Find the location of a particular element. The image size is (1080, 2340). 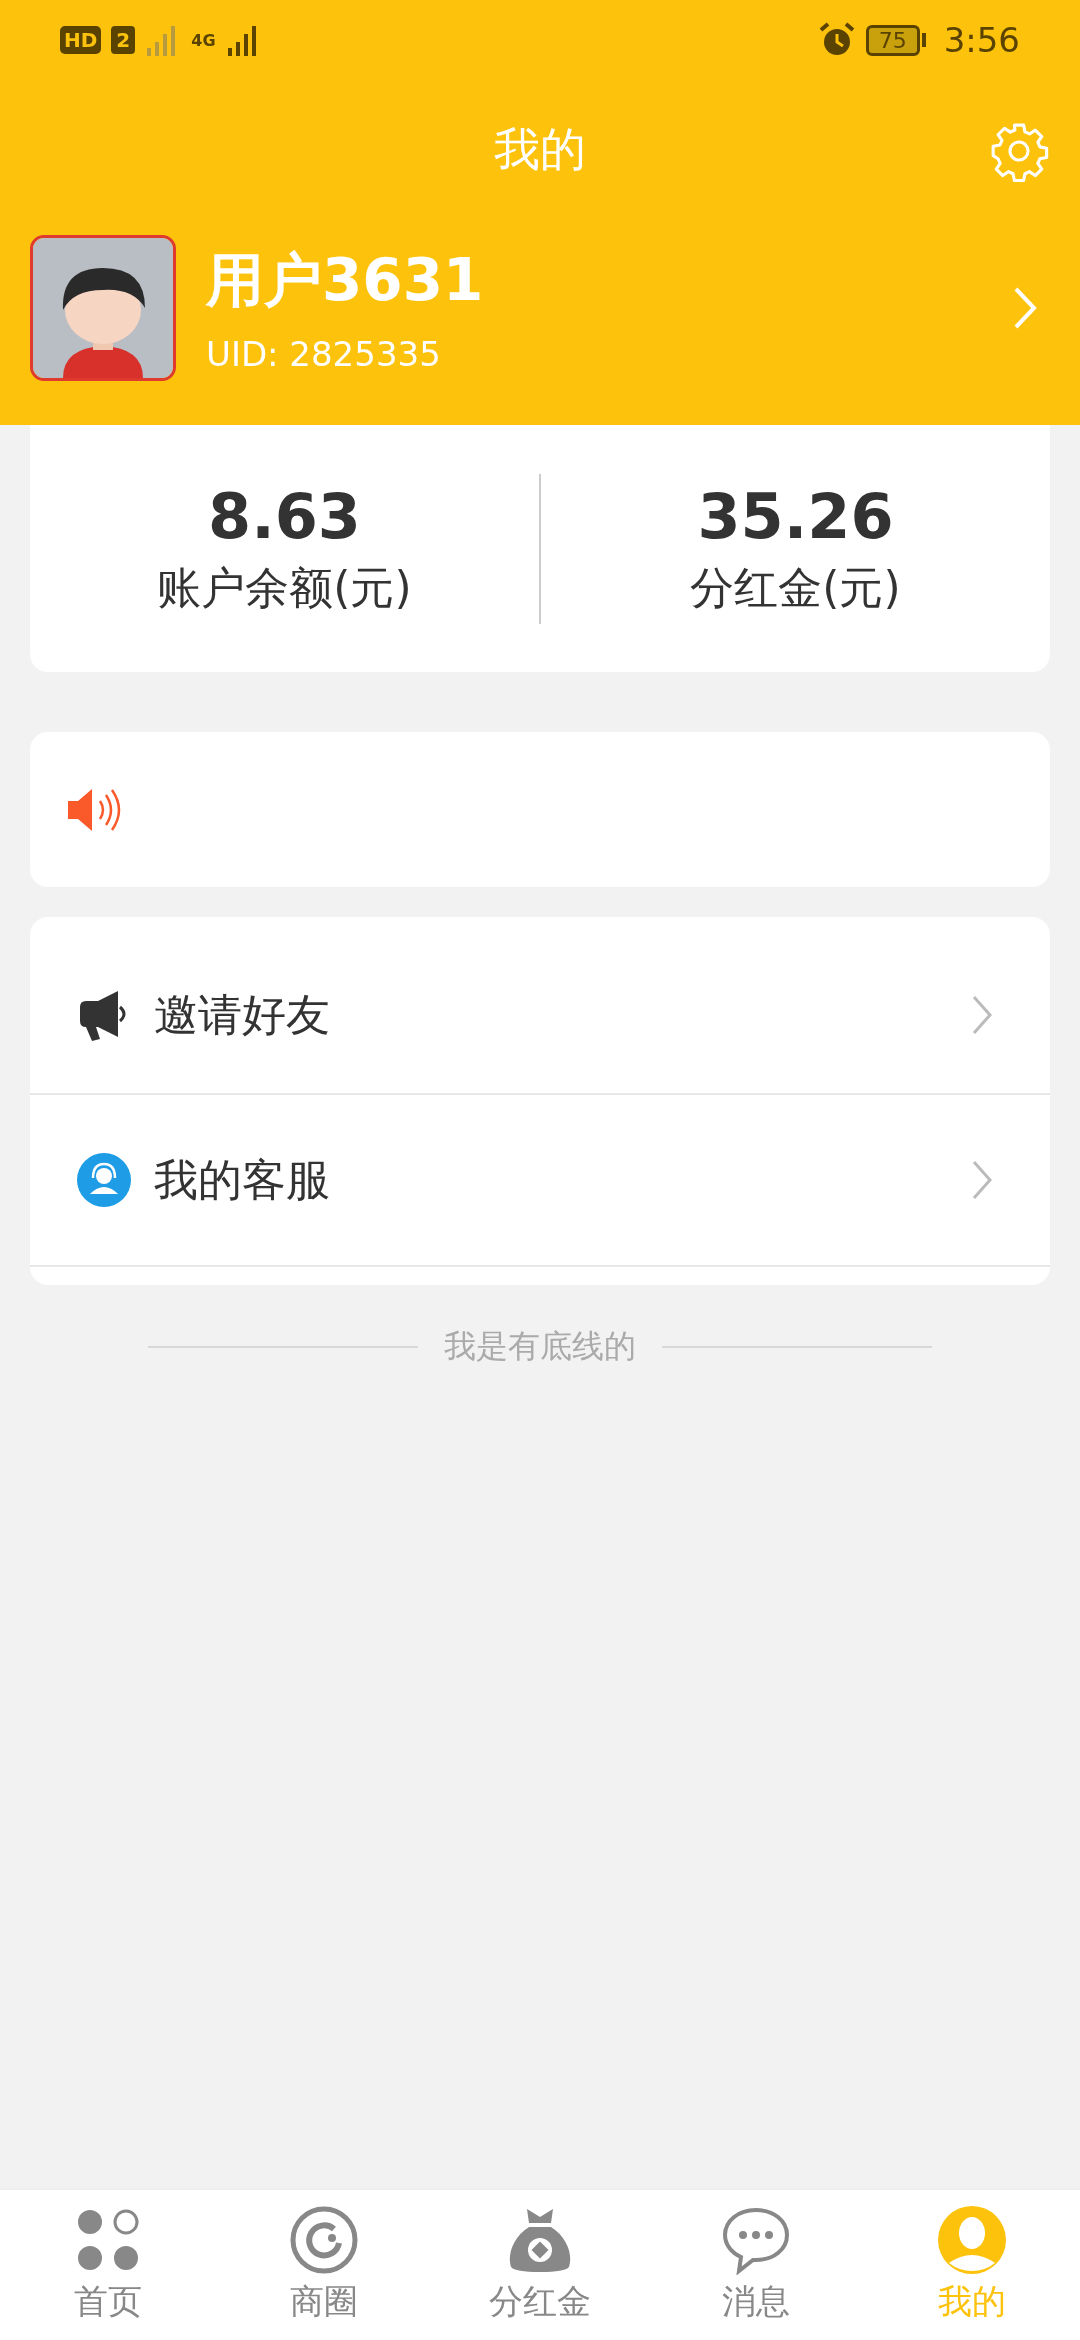

stat-value: 35.26 is located at coordinates (795, 516).